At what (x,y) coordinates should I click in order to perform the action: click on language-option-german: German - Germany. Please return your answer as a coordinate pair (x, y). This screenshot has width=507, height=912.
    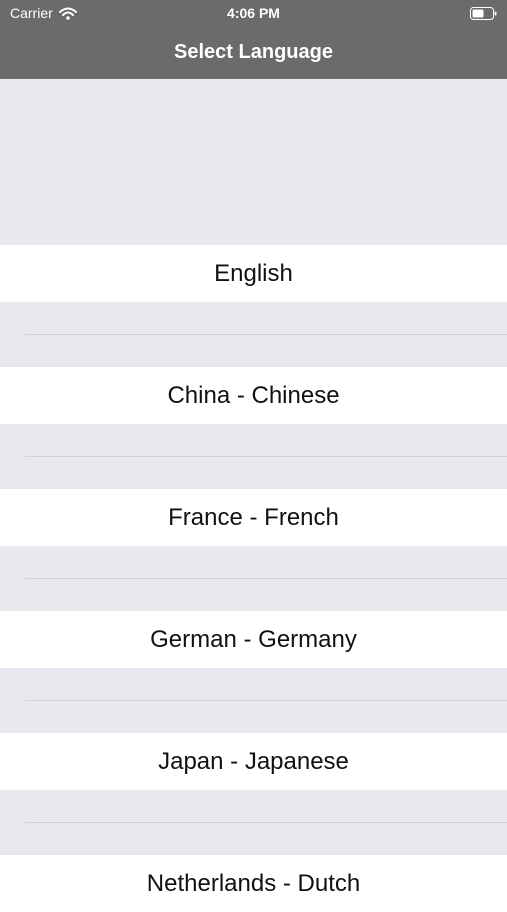
    Looking at the image, I should click on (253, 639).